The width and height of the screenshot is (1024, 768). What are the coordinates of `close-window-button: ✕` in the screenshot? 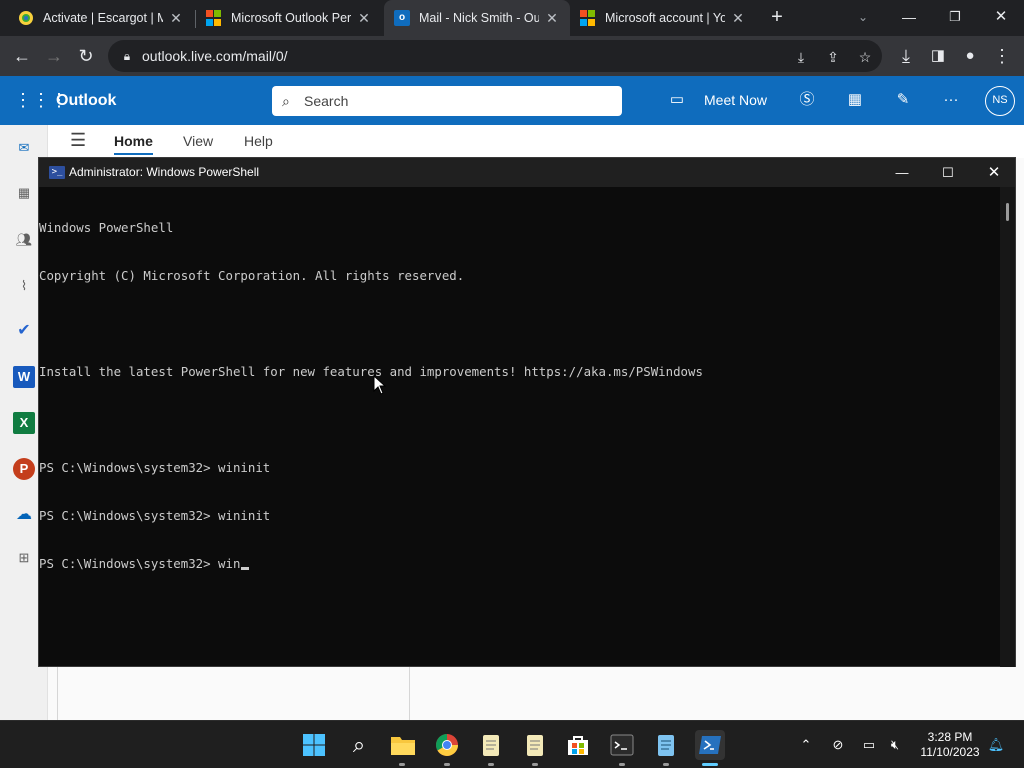 It's located at (1001, 17).